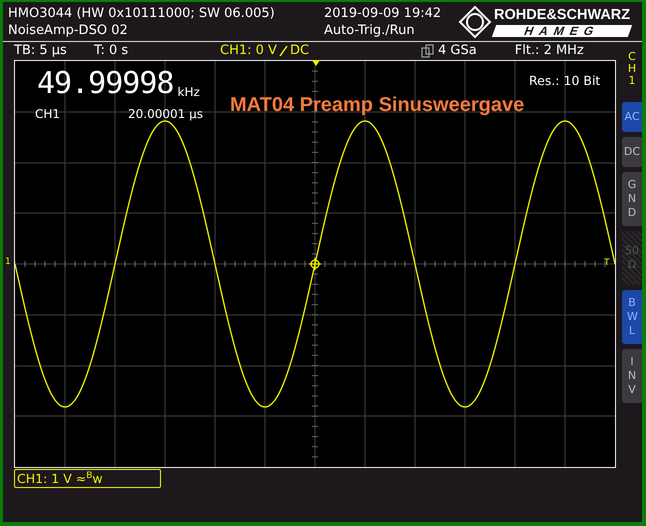 The width and height of the screenshot is (646, 526). I want to click on measure-channel: CH1, so click(47, 114).